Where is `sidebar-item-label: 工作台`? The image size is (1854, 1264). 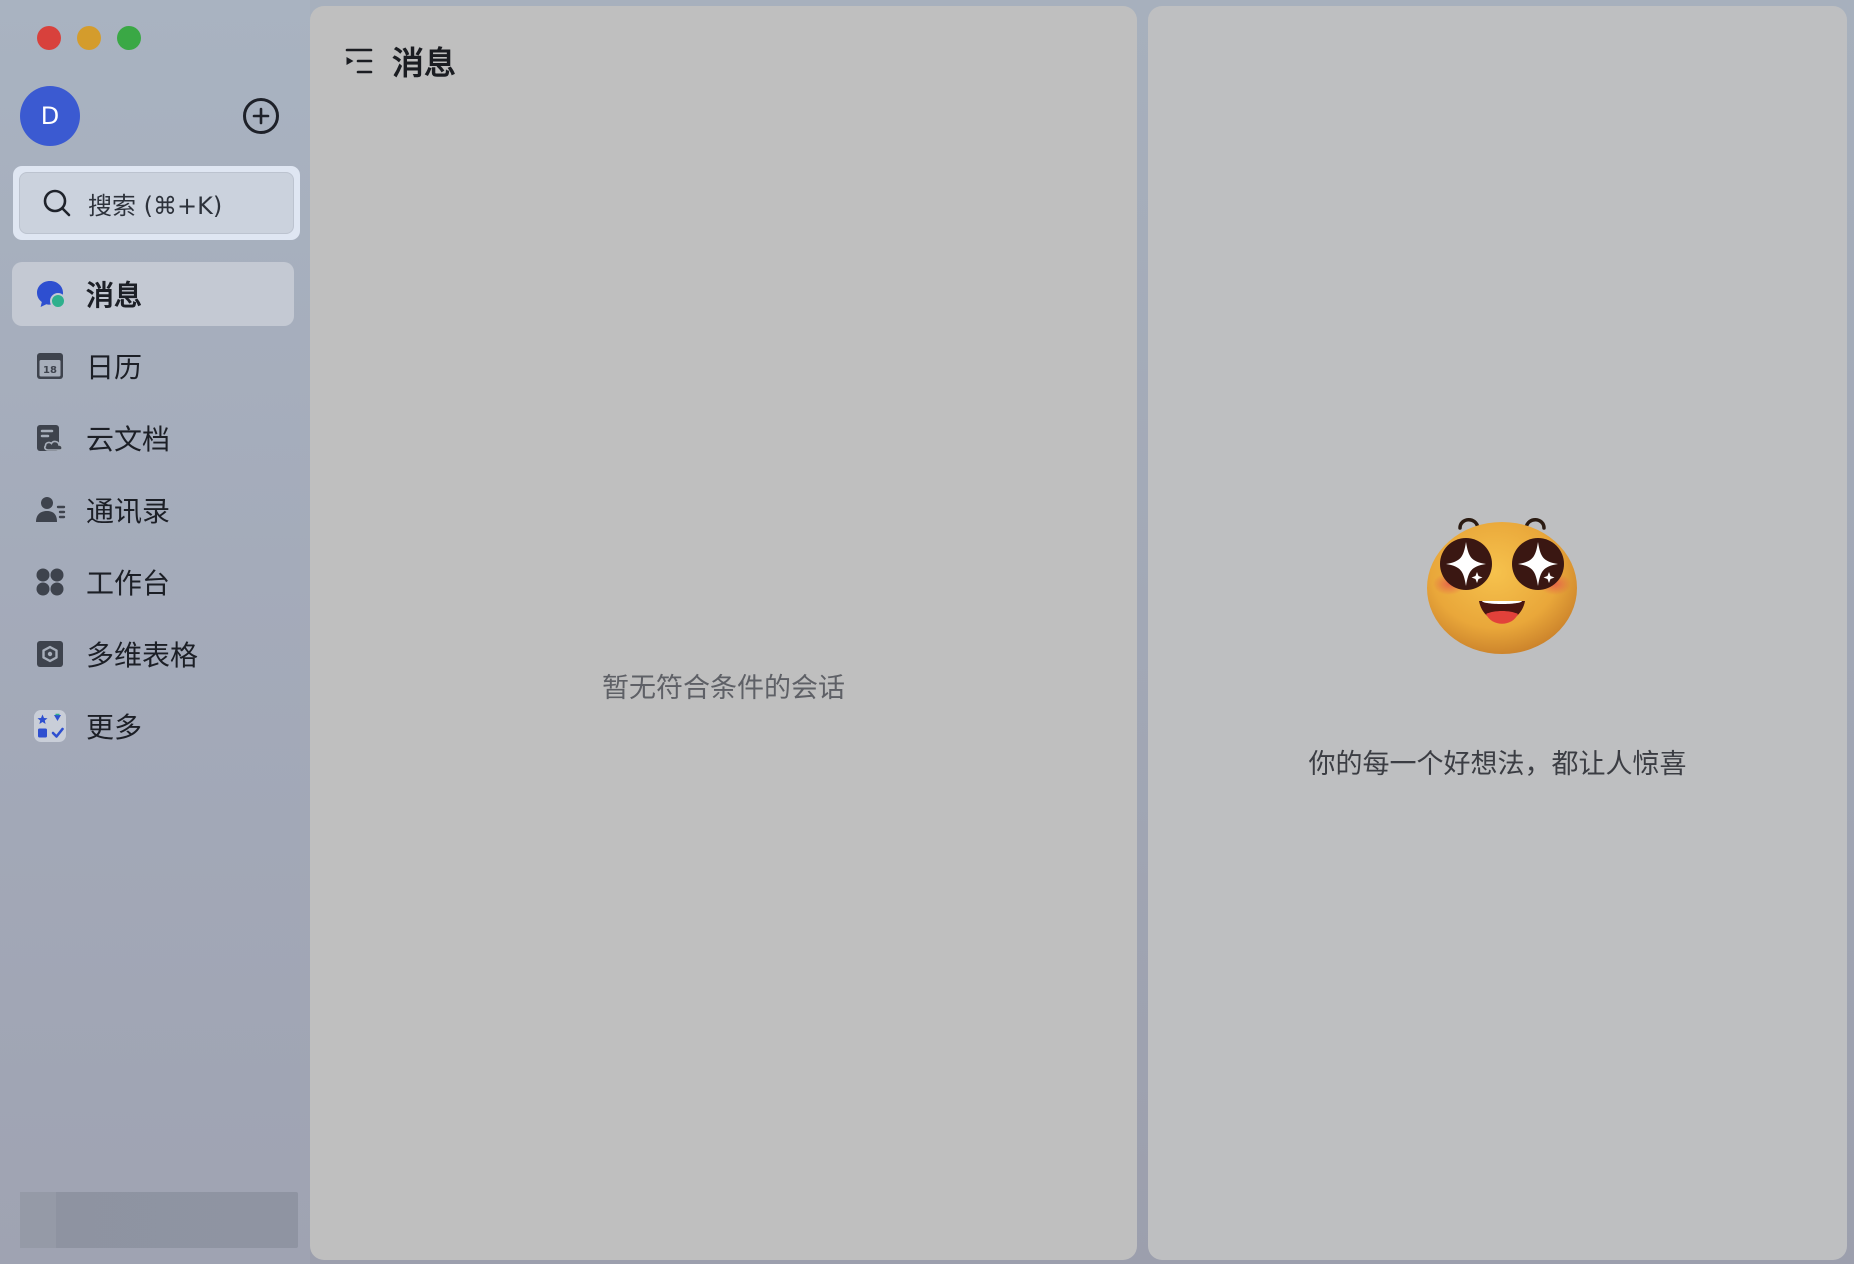
sidebar-item-label: 工作台 is located at coordinates (128, 583).